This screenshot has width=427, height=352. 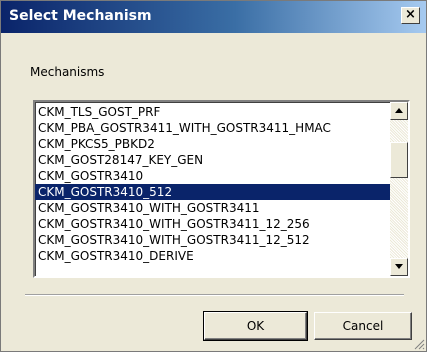 What do you see at coordinates (212, 160) in the screenshot?
I see `list-item: CKM_GOST28147_KEY_GEN` at bounding box center [212, 160].